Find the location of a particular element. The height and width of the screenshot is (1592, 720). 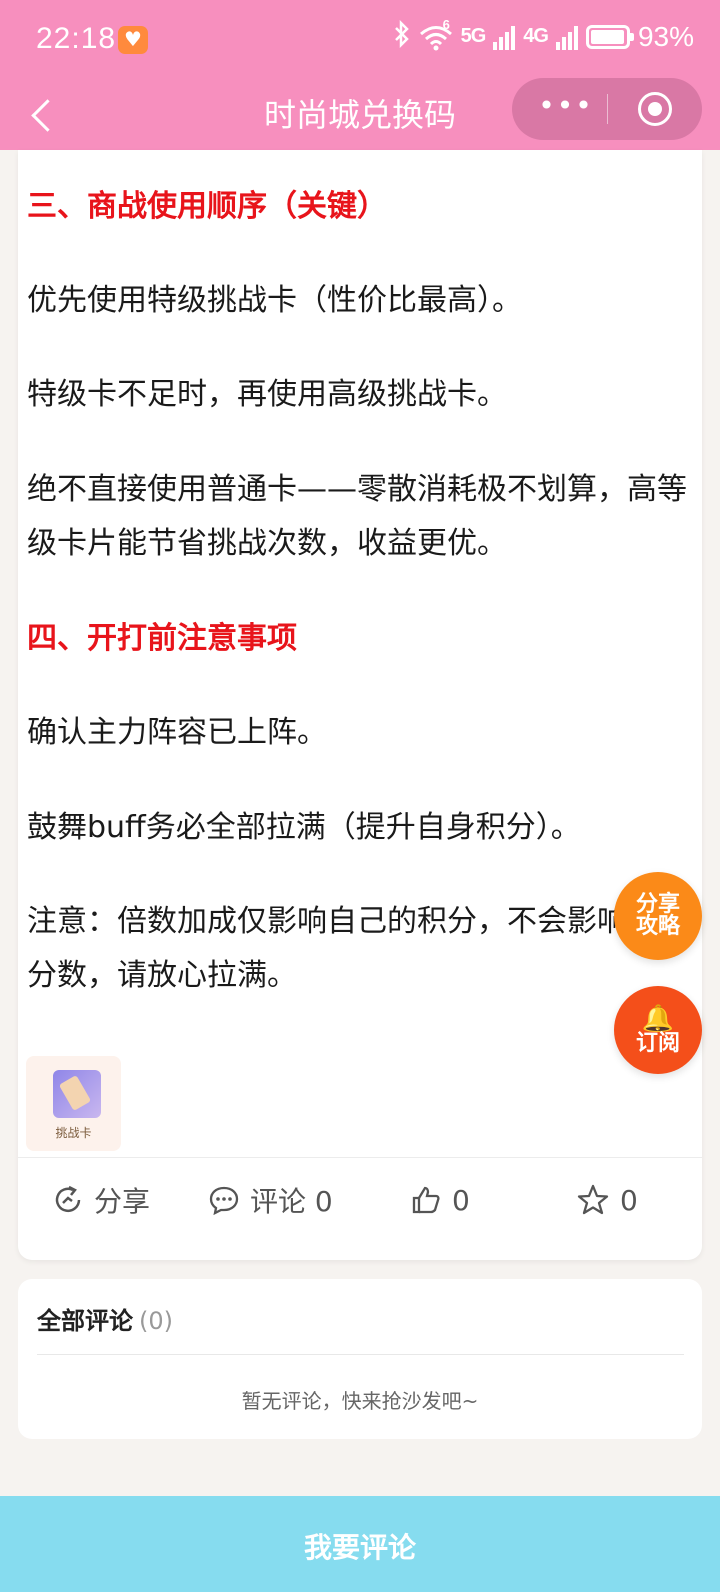

status-icons: 6 5G 4G 93% is located at coordinates (543, 35).